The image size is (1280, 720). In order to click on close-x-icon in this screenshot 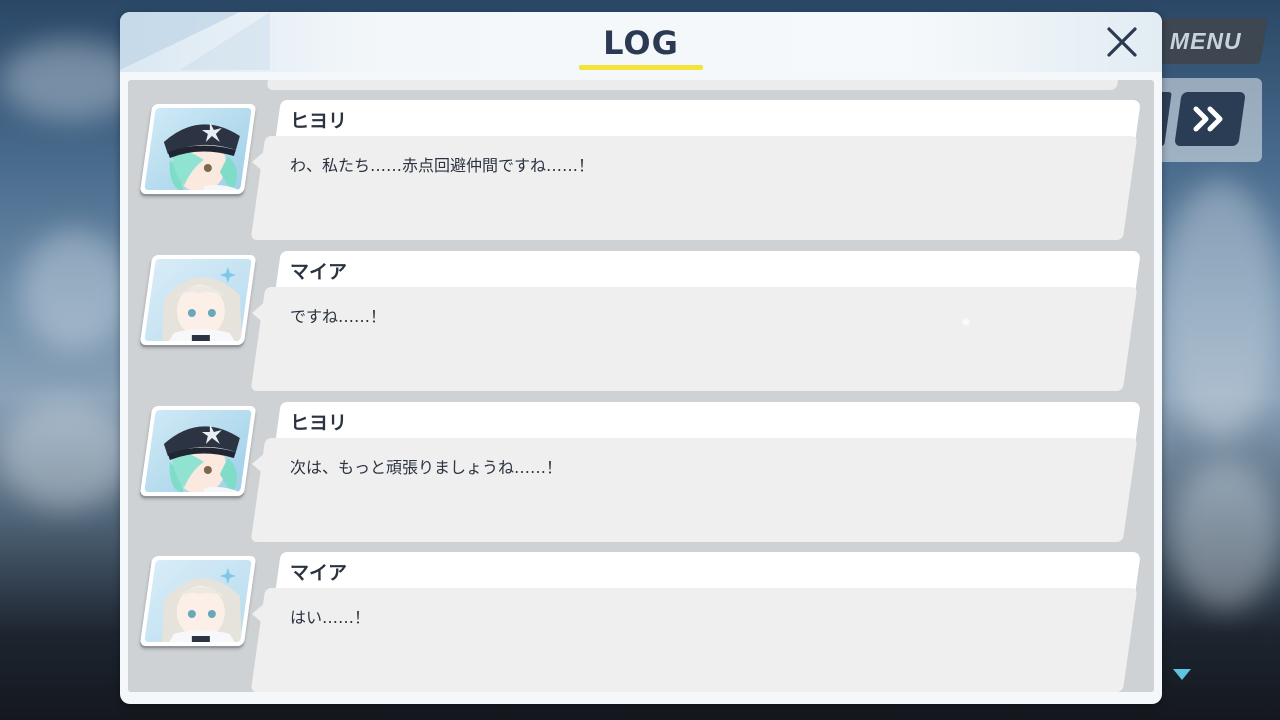, I will do `click(1122, 42)`.